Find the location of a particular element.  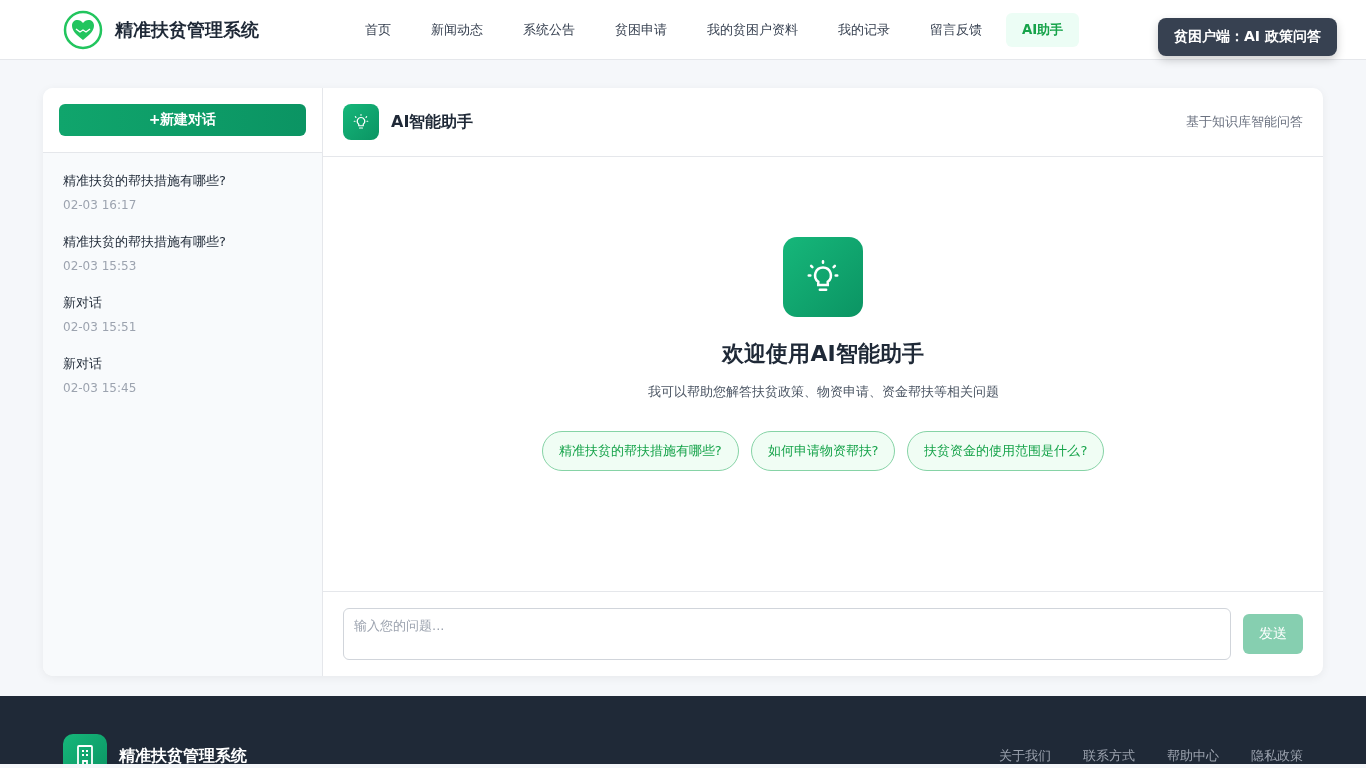

footer-link: 隐私政策 is located at coordinates (1277, 755).